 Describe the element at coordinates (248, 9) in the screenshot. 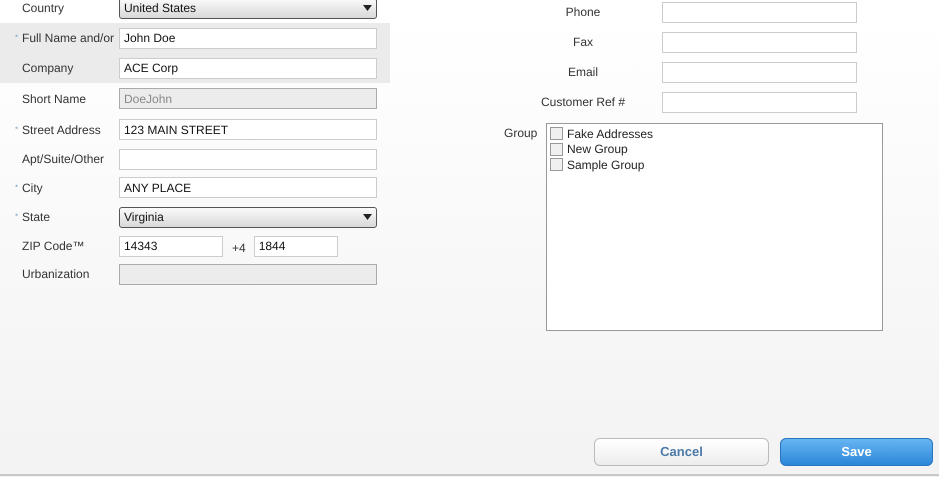

I see `dropdown: United States` at that location.